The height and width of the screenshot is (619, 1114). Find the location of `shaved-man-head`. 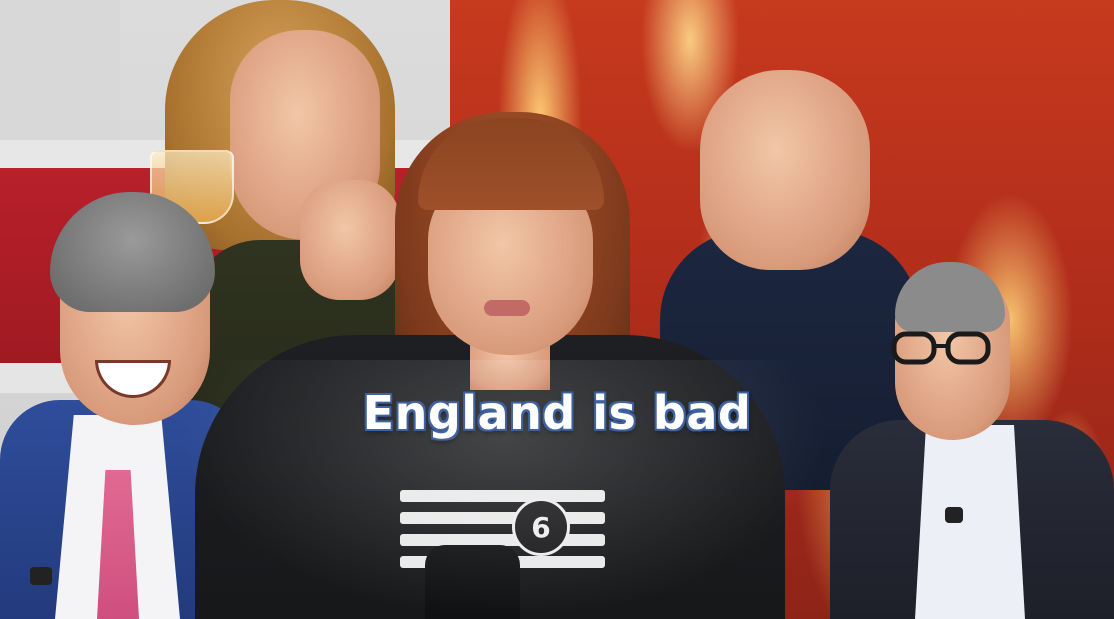

shaved-man-head is located at coordinates (785, 170).